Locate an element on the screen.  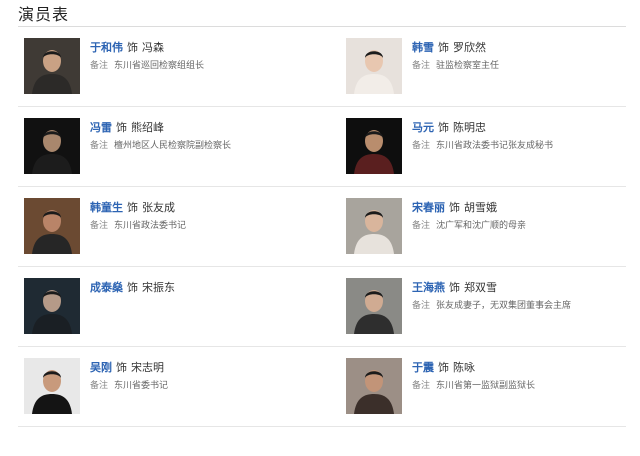
cast-entry: 于震饰陈咏备注 东川省第一监狱副监狱长 is located at coordinates (485, 386).